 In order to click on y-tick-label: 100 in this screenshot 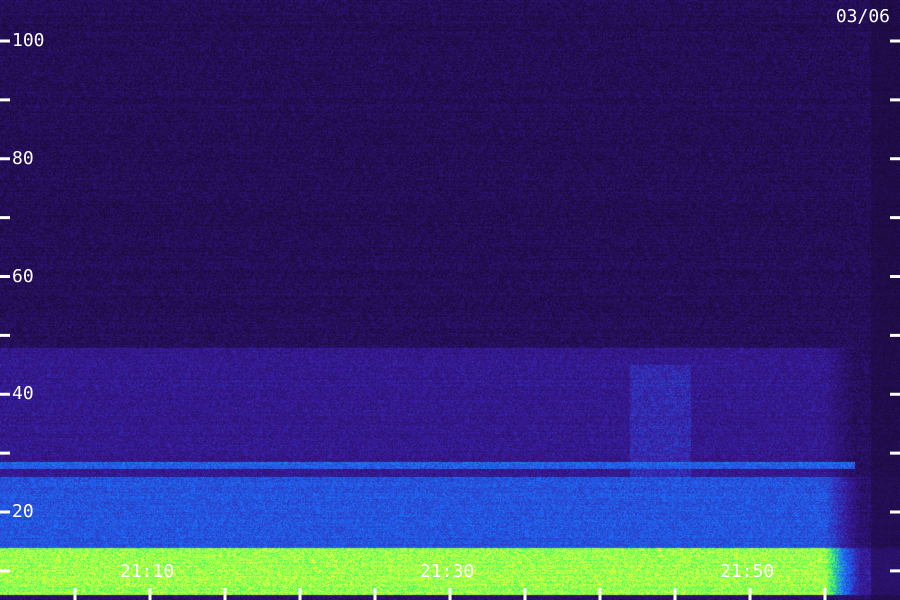, I will do `click(28, 40)`.